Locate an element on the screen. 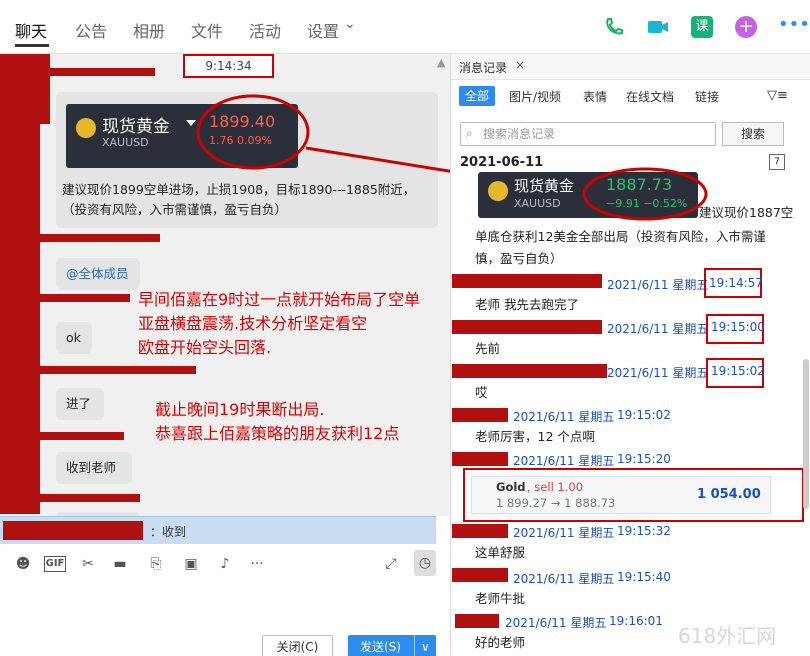  scrollbar is located at coordinates (806, 434).